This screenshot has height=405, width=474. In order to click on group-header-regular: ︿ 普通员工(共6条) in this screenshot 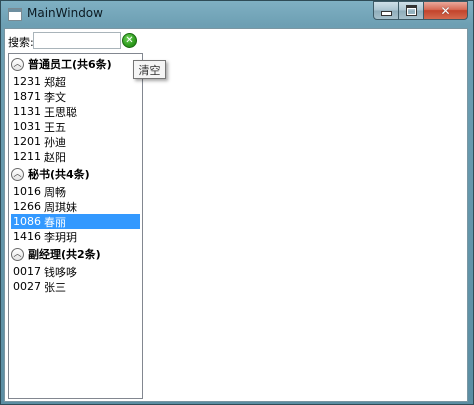, I will do `click(75, 64)`.